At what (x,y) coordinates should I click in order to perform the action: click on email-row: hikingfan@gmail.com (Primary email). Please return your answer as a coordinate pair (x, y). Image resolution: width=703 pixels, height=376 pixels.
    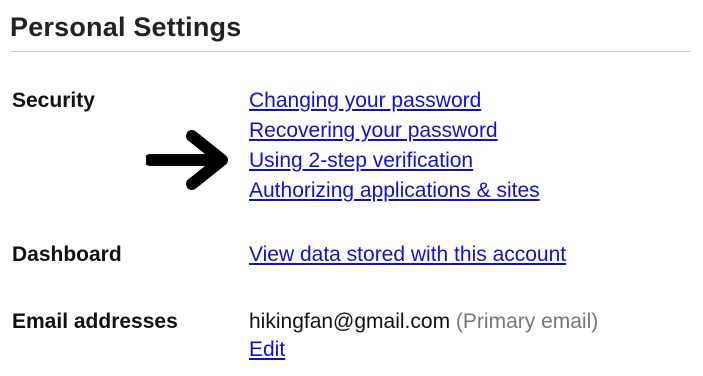
    Looking at the image, I should click on (423, 322).